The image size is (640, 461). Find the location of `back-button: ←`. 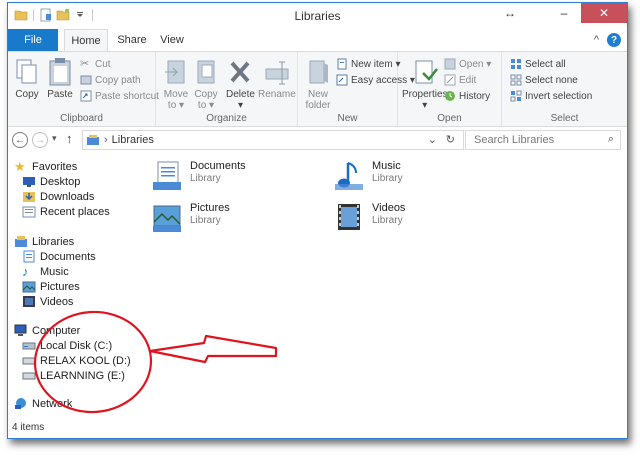

back-button: ← is located at coordinates (20, 140).